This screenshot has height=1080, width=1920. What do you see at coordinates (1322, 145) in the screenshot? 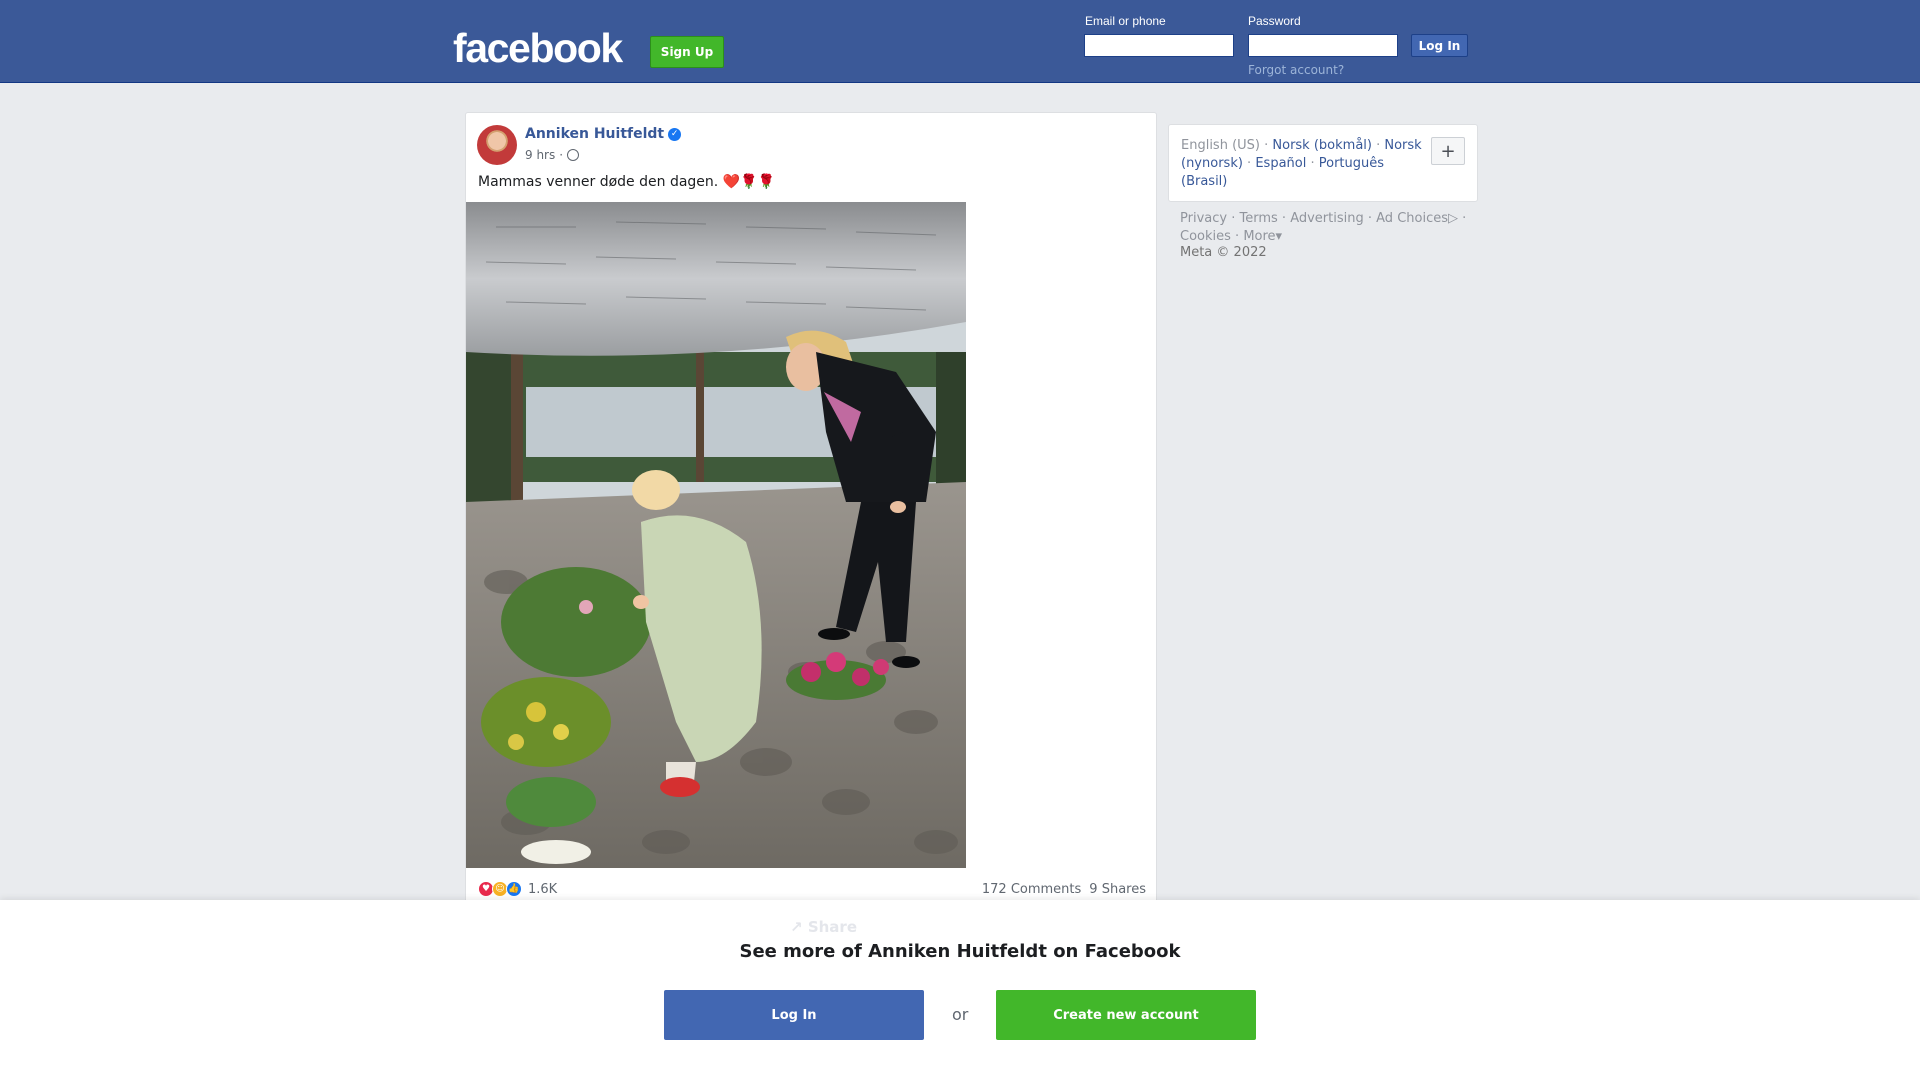
I see `language-norsk-bokmal: Norsk (bokmål)` at bounding box center [1322, 145].